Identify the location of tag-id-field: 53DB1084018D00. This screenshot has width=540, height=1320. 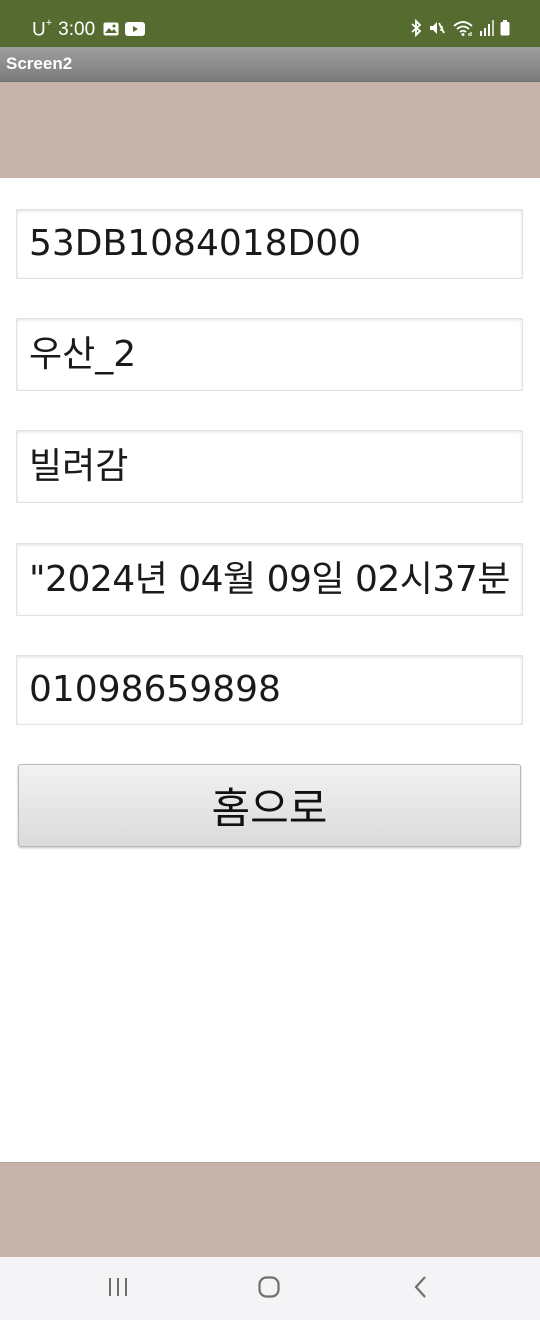
(269, 244).